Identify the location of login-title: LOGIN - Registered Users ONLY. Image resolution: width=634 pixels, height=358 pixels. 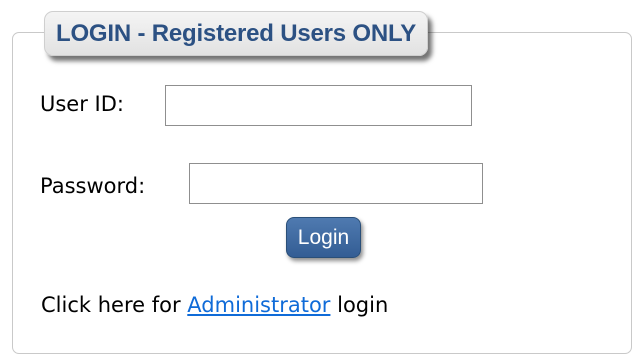
(236, 33).